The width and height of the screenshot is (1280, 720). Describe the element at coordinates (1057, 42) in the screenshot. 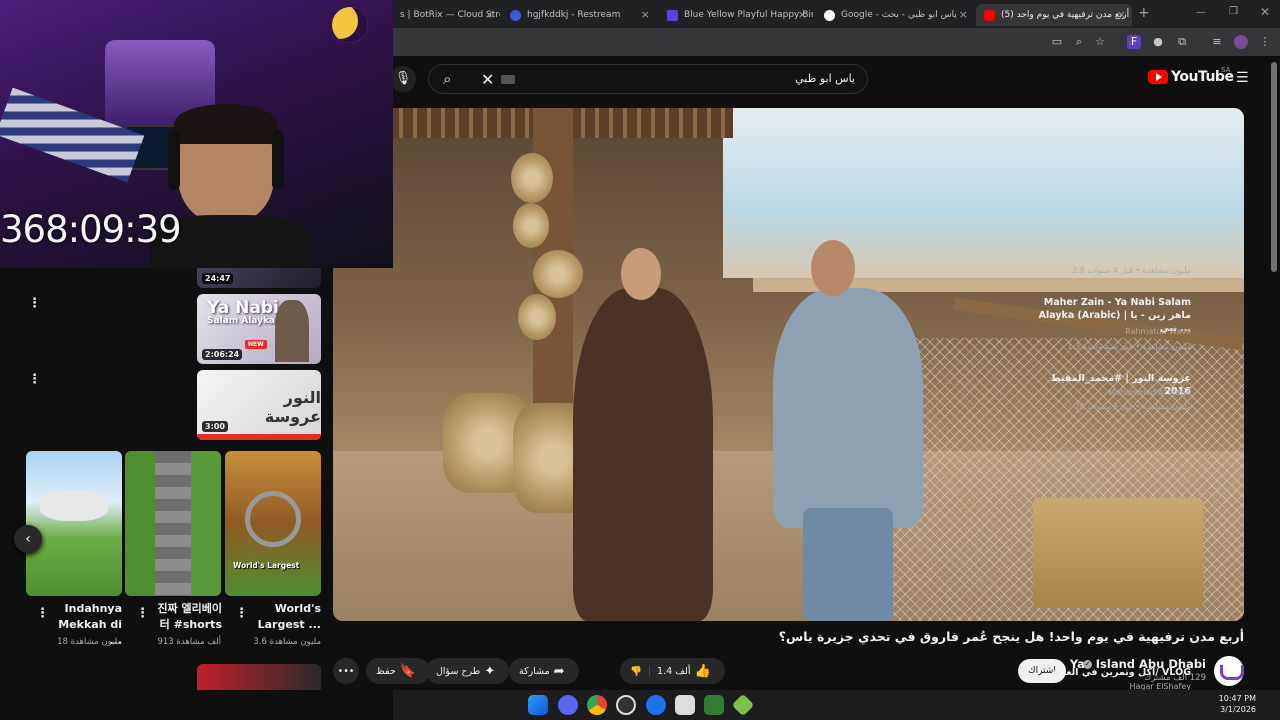

I see `cast-icon: ▭` at that location.